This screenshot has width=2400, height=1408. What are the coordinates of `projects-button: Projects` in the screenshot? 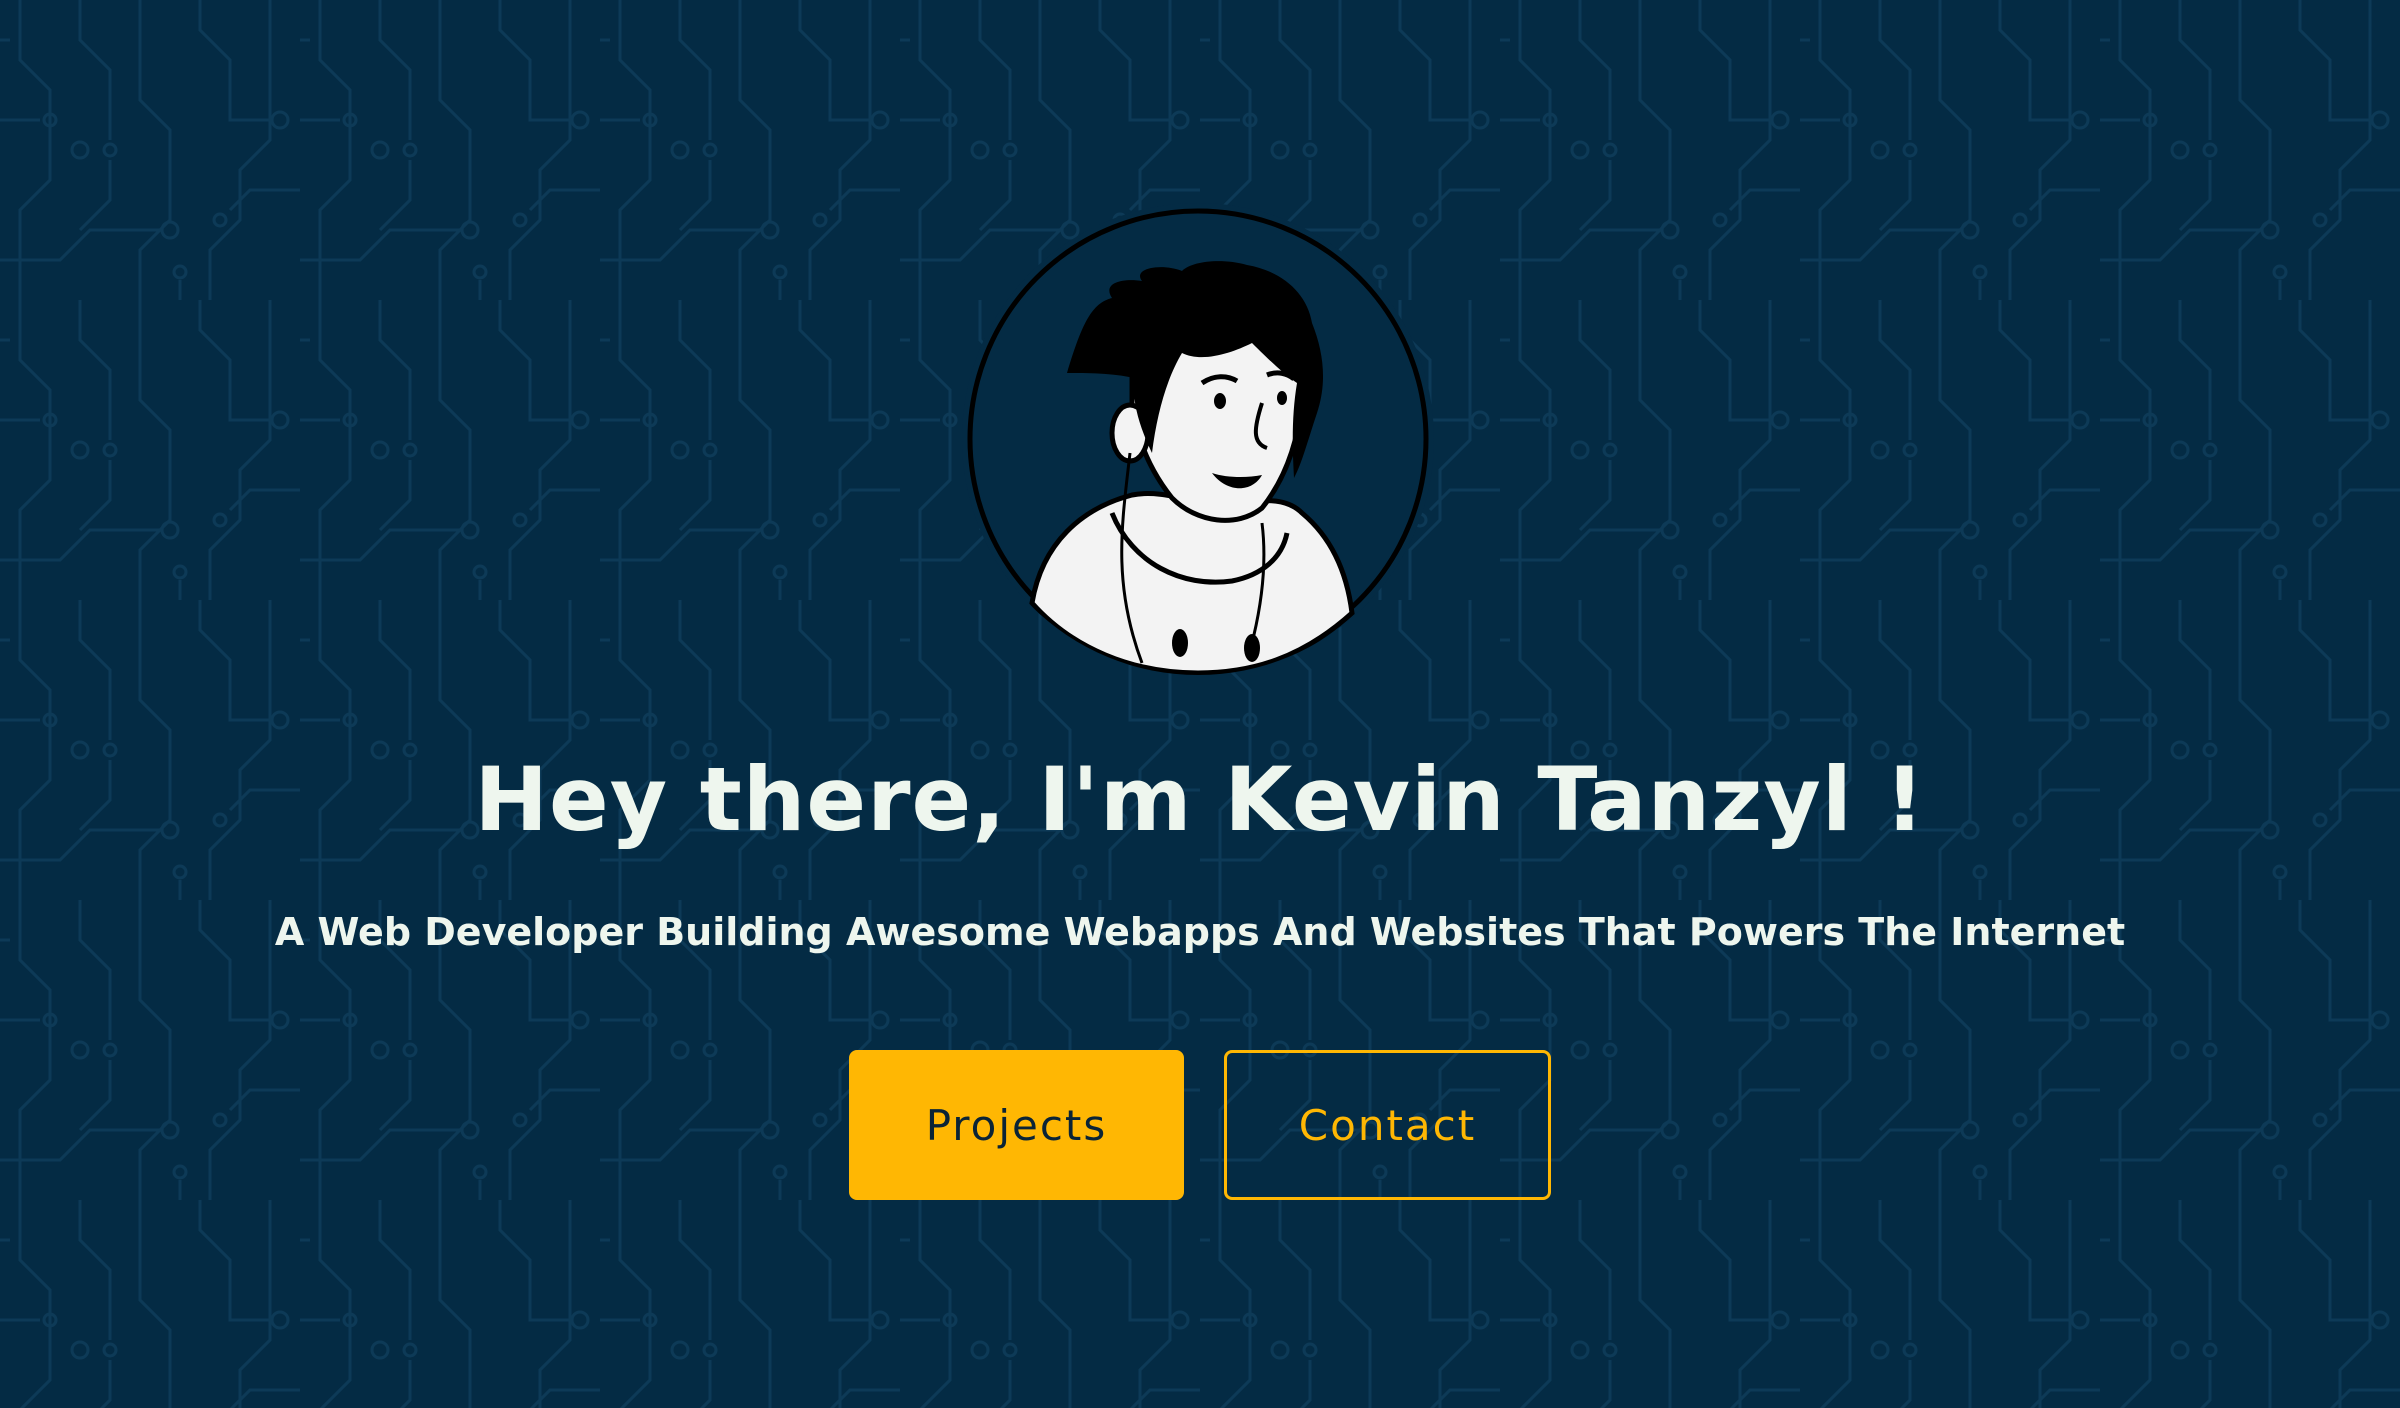 It's located at (1016, 1125).